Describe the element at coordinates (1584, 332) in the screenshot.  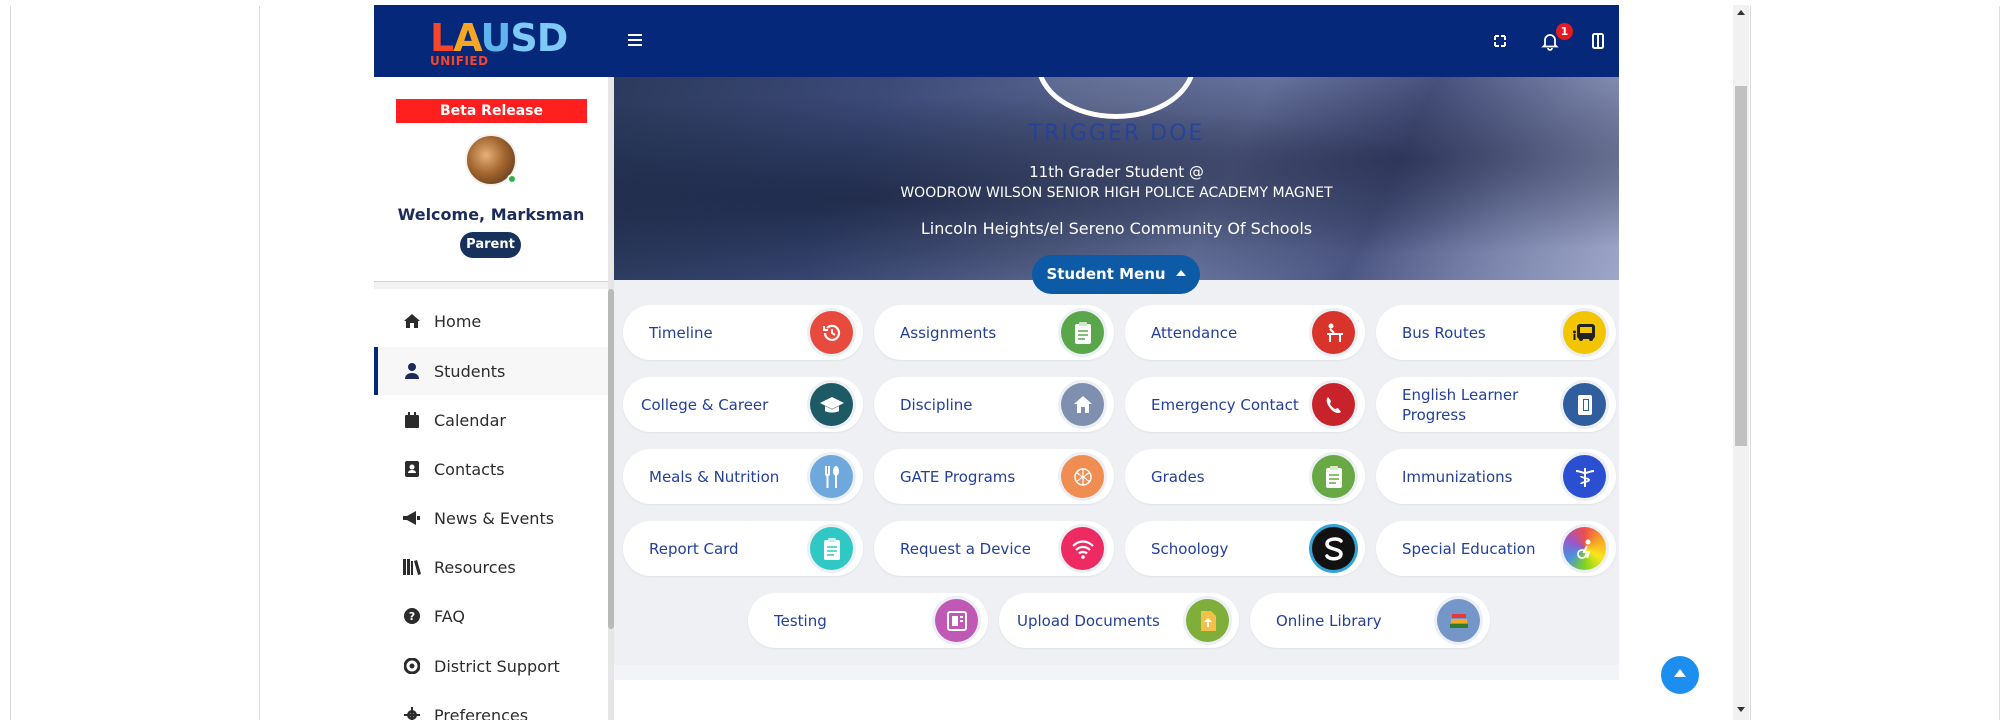
I see `bus-icon` at that location.